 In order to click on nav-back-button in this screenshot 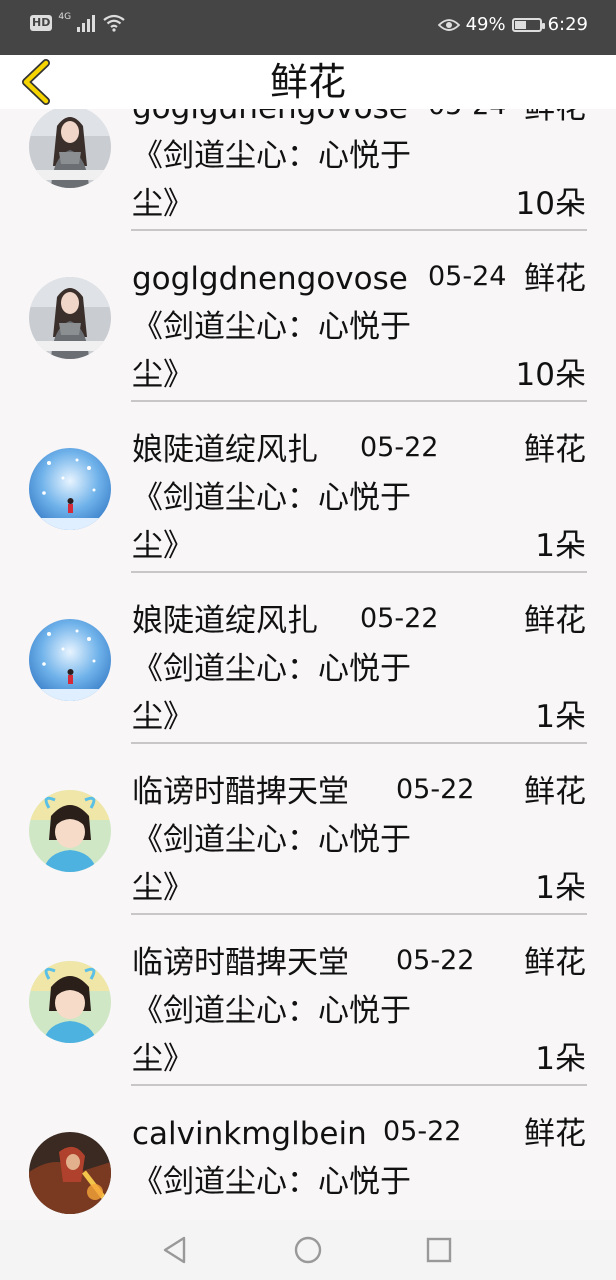, I will do `click(175, 1250)`.